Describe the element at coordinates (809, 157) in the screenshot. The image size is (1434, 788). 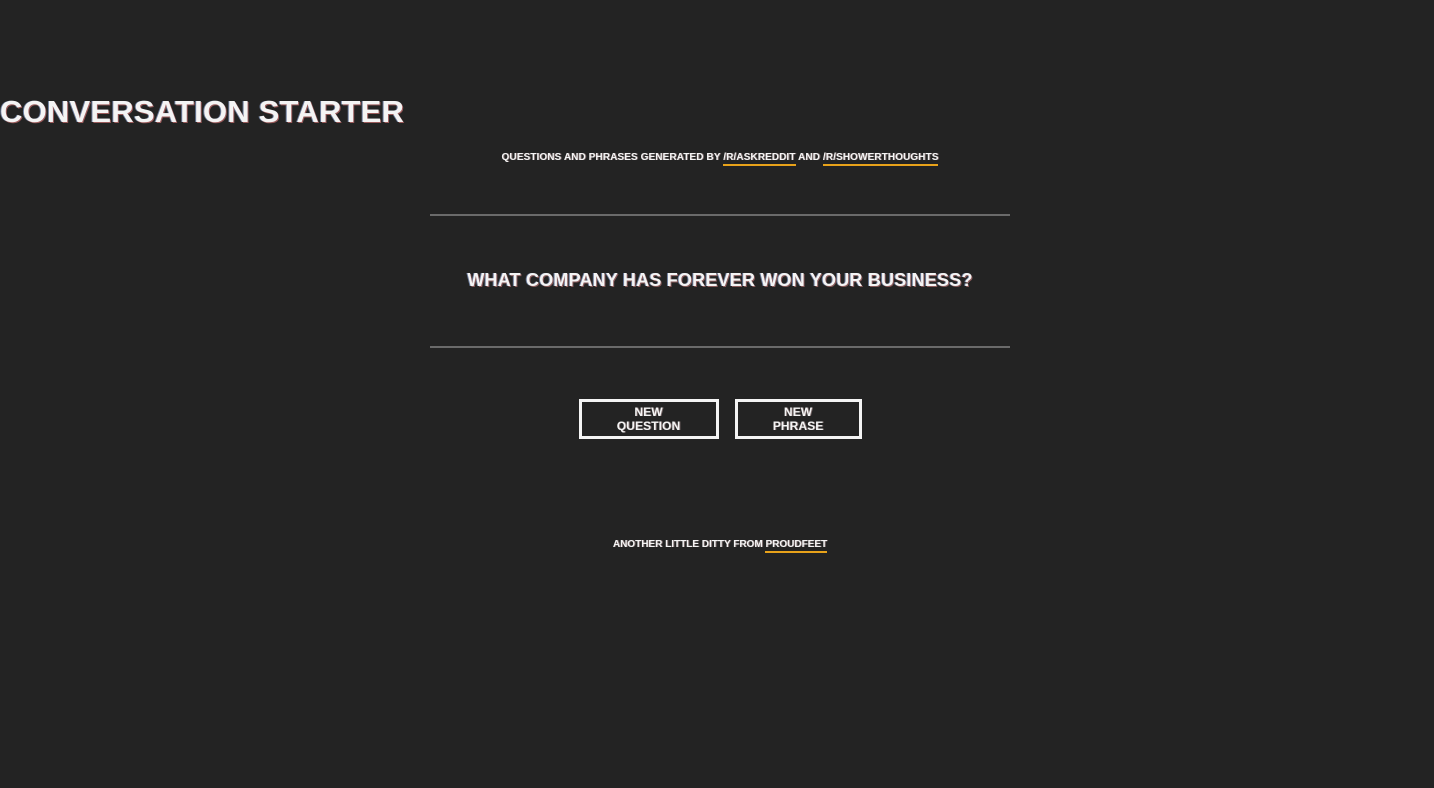
I see `subtitle-and: AND` at that location.